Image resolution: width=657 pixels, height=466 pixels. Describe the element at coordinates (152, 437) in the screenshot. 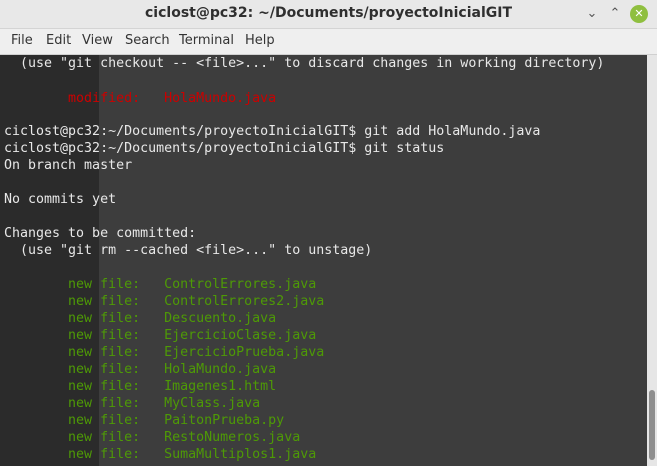

I see `new-file-line: new file: RestoNumeros.java` at that location.